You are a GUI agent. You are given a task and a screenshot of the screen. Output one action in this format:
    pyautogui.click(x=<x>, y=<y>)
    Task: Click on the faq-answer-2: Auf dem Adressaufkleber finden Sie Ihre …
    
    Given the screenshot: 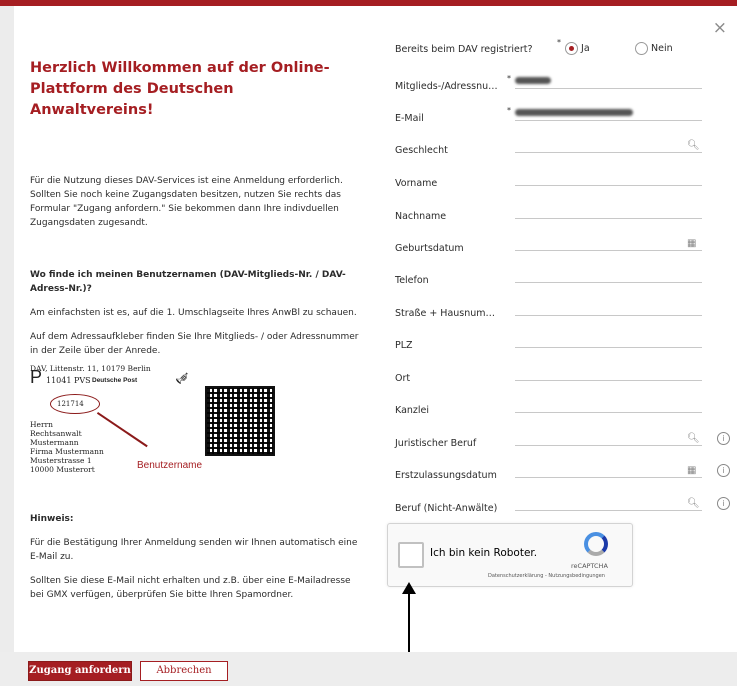 What is the action you would take?
    pyautogui.click(x=194, y=344)
    